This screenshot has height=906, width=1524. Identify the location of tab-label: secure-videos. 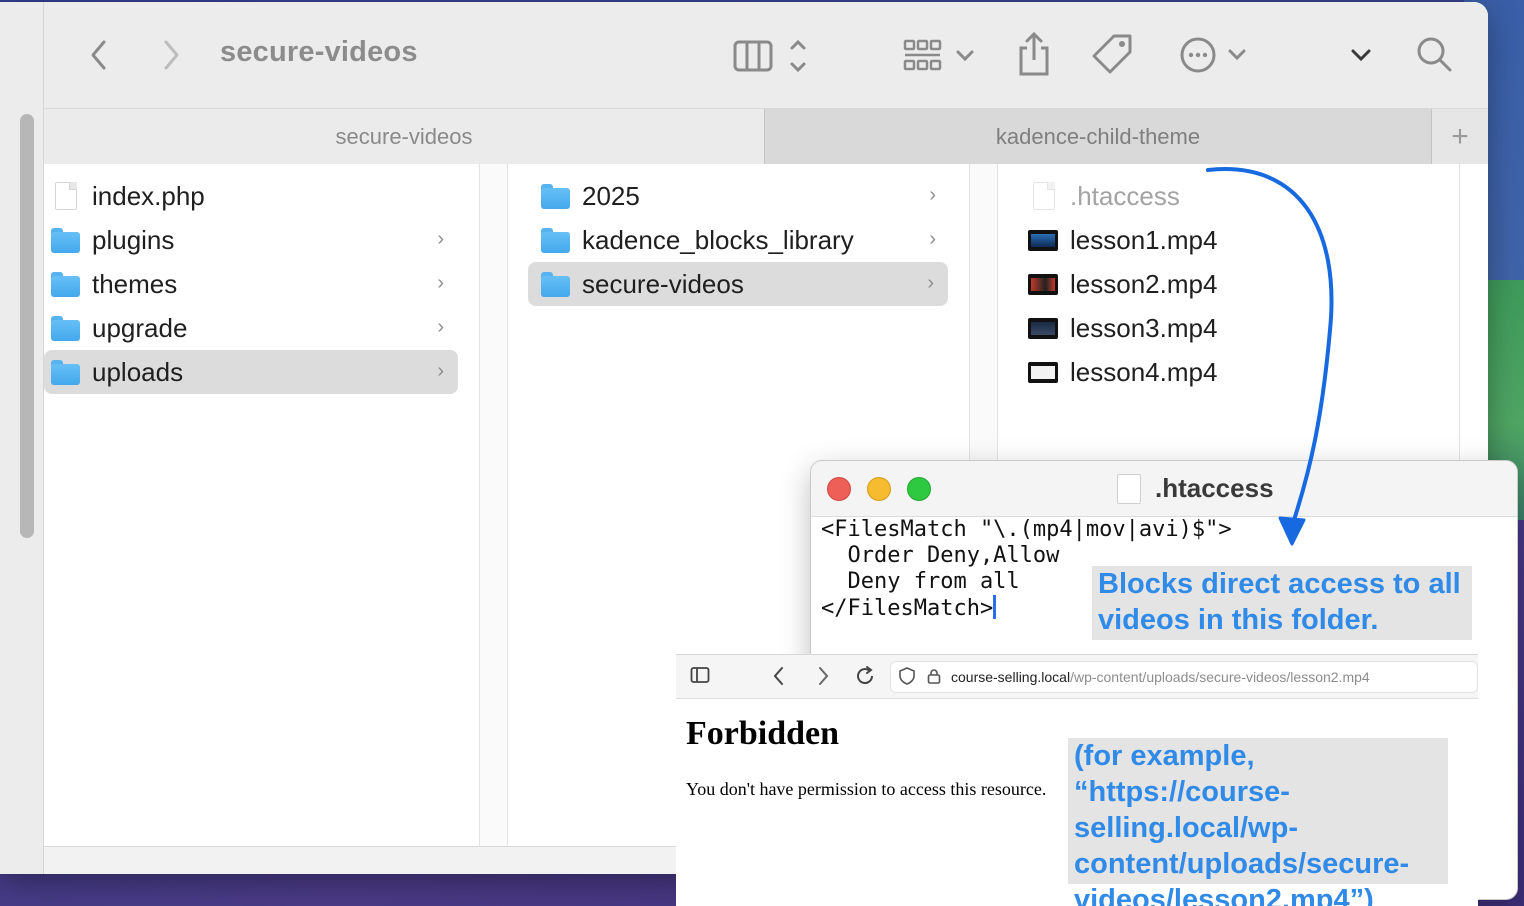
(404, 136).